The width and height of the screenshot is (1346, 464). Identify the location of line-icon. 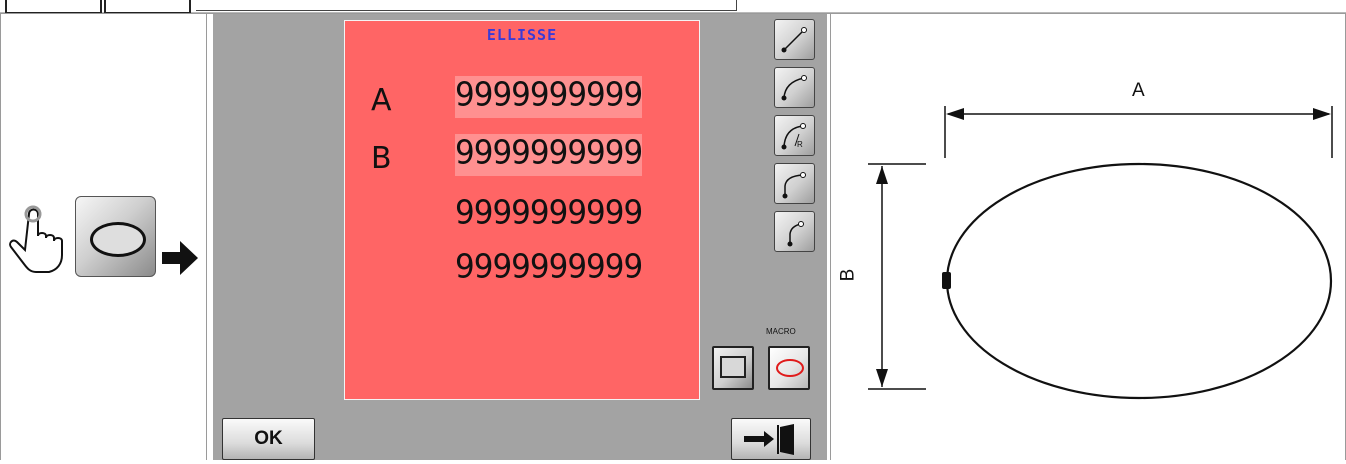
(794, 40).